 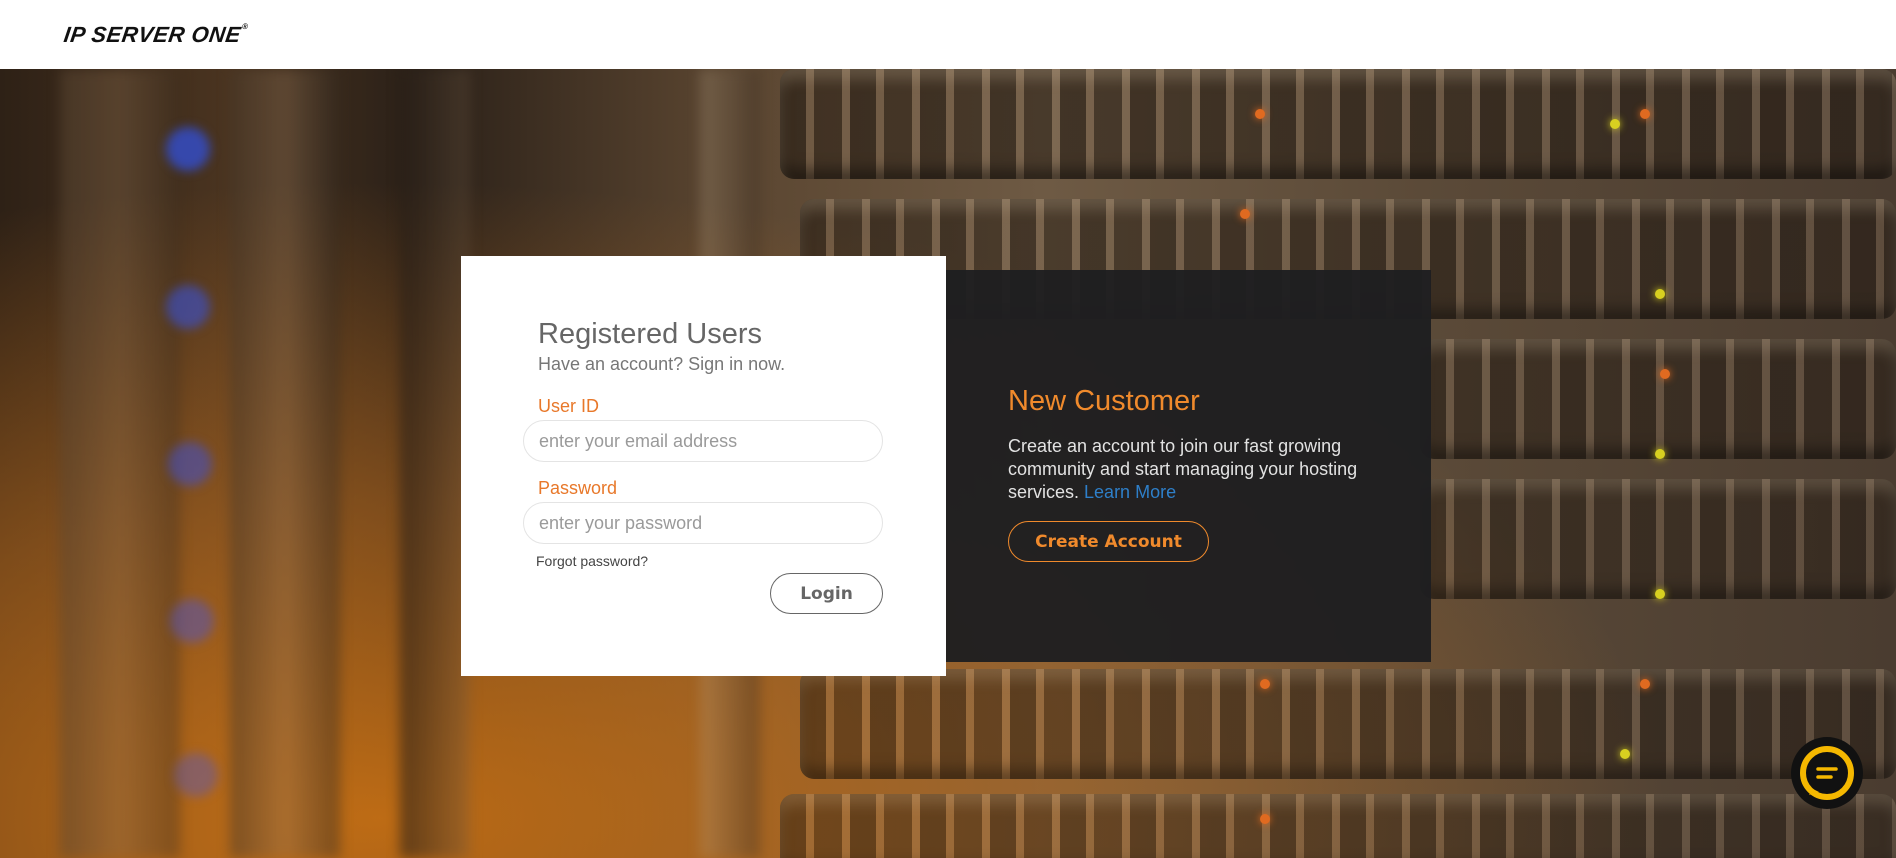 I want to click on create-account-button: Create Account, so click(x=1108, y=541).